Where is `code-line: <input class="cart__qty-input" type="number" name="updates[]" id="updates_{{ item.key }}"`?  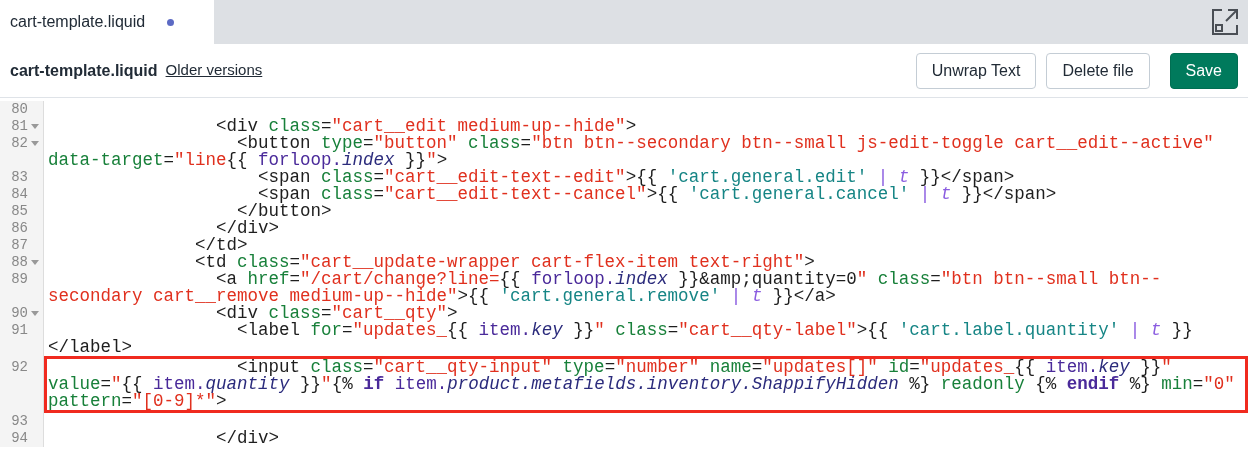
code-line: <input class="cart__qty-input" type="number" name="updates[]" id="updates_{{ item.key }}" is located at coordinates (704, 367).